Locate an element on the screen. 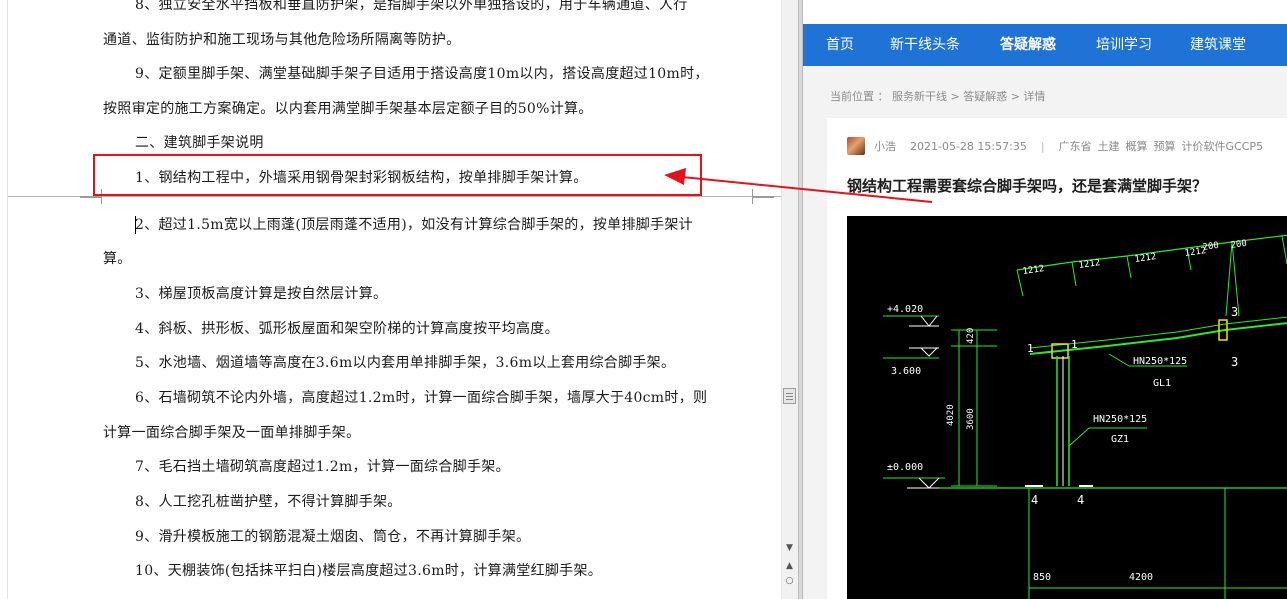  doc-line: 通道、监街防护和施工现场与其他危险场所隔离等防护。 is located at coordinates (282, 40).